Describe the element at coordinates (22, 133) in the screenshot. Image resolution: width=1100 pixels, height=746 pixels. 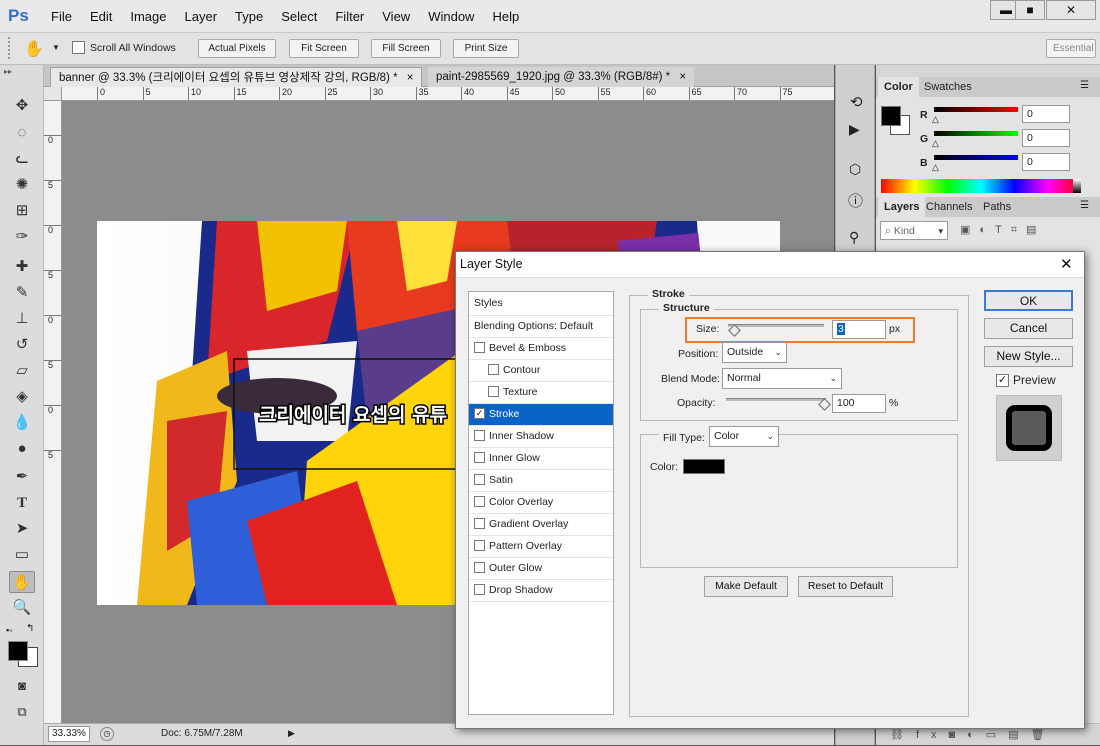
I see `marquee-tool-icon: ◌` at that location.